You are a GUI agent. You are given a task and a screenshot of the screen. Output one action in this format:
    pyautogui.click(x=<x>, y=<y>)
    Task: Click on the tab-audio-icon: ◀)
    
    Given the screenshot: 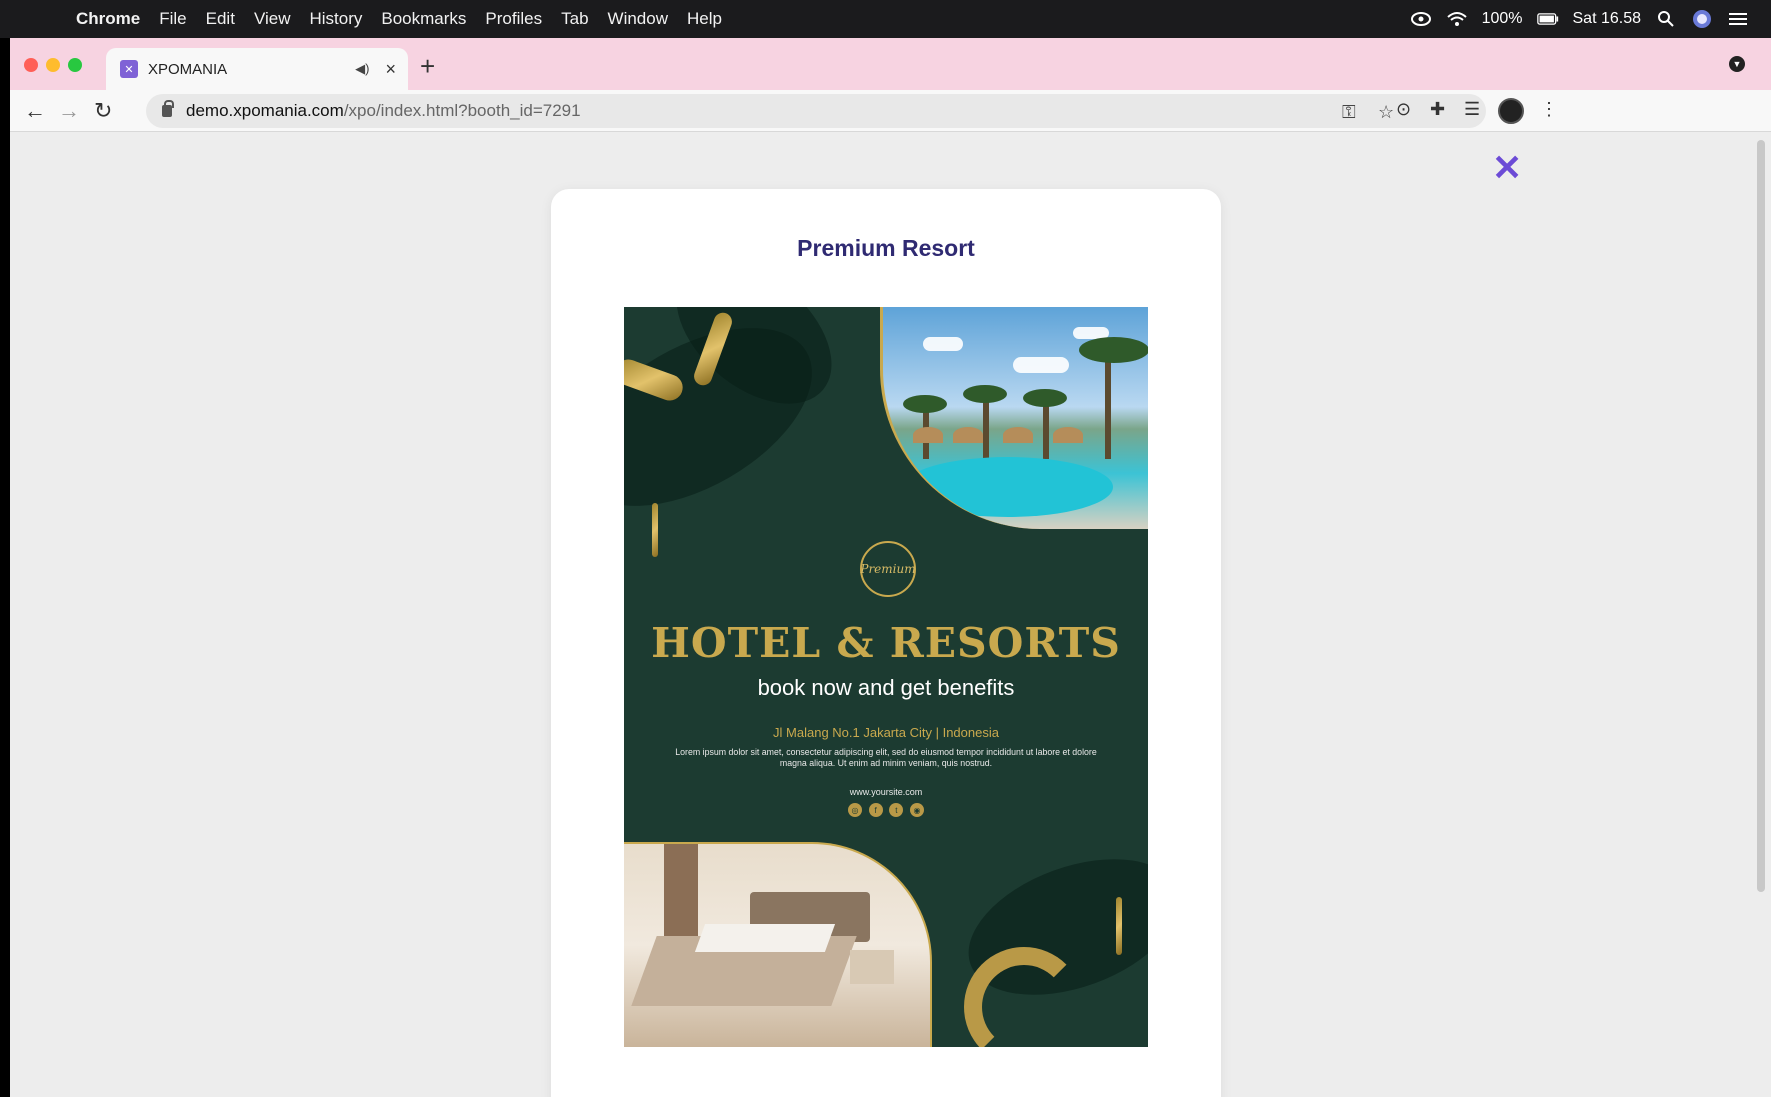 What is the action you would take?
    pyautogui.click(x=362, y=69)
    